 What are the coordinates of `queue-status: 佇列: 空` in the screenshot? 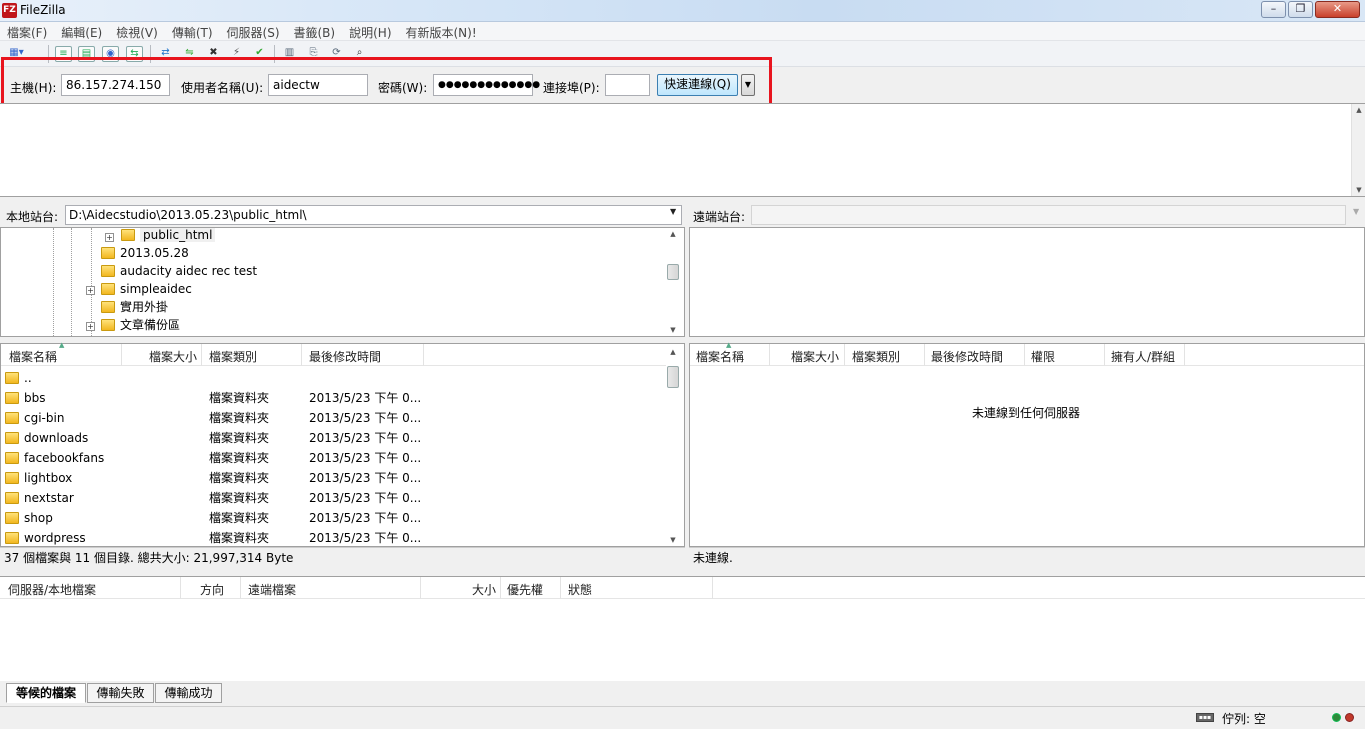 It's located at (1244, 719).